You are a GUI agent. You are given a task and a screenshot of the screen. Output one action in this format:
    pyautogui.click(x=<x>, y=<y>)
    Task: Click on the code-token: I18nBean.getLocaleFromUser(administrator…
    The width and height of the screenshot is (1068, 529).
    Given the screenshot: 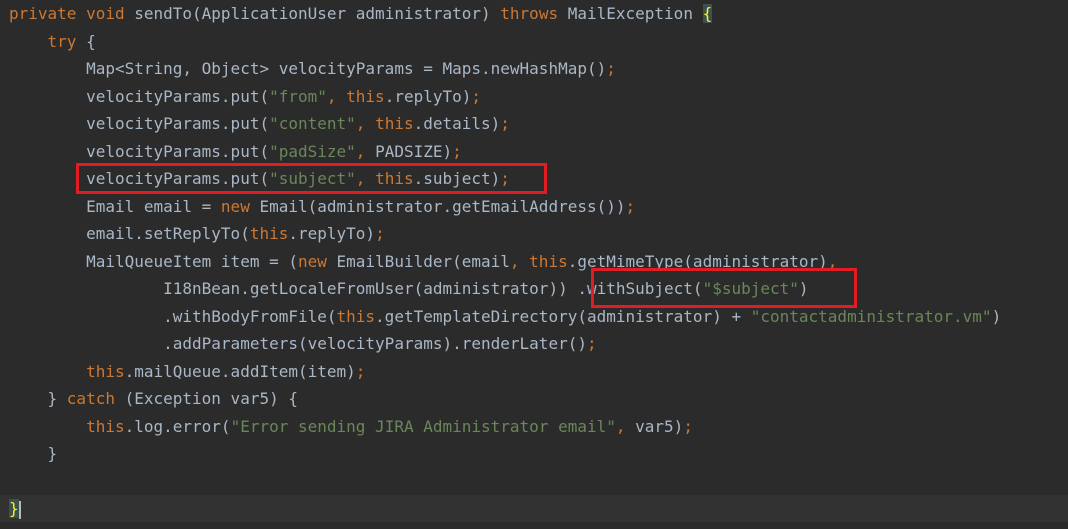 What is the action you would take?
    pyautogui.click(x=356, y=288)
    